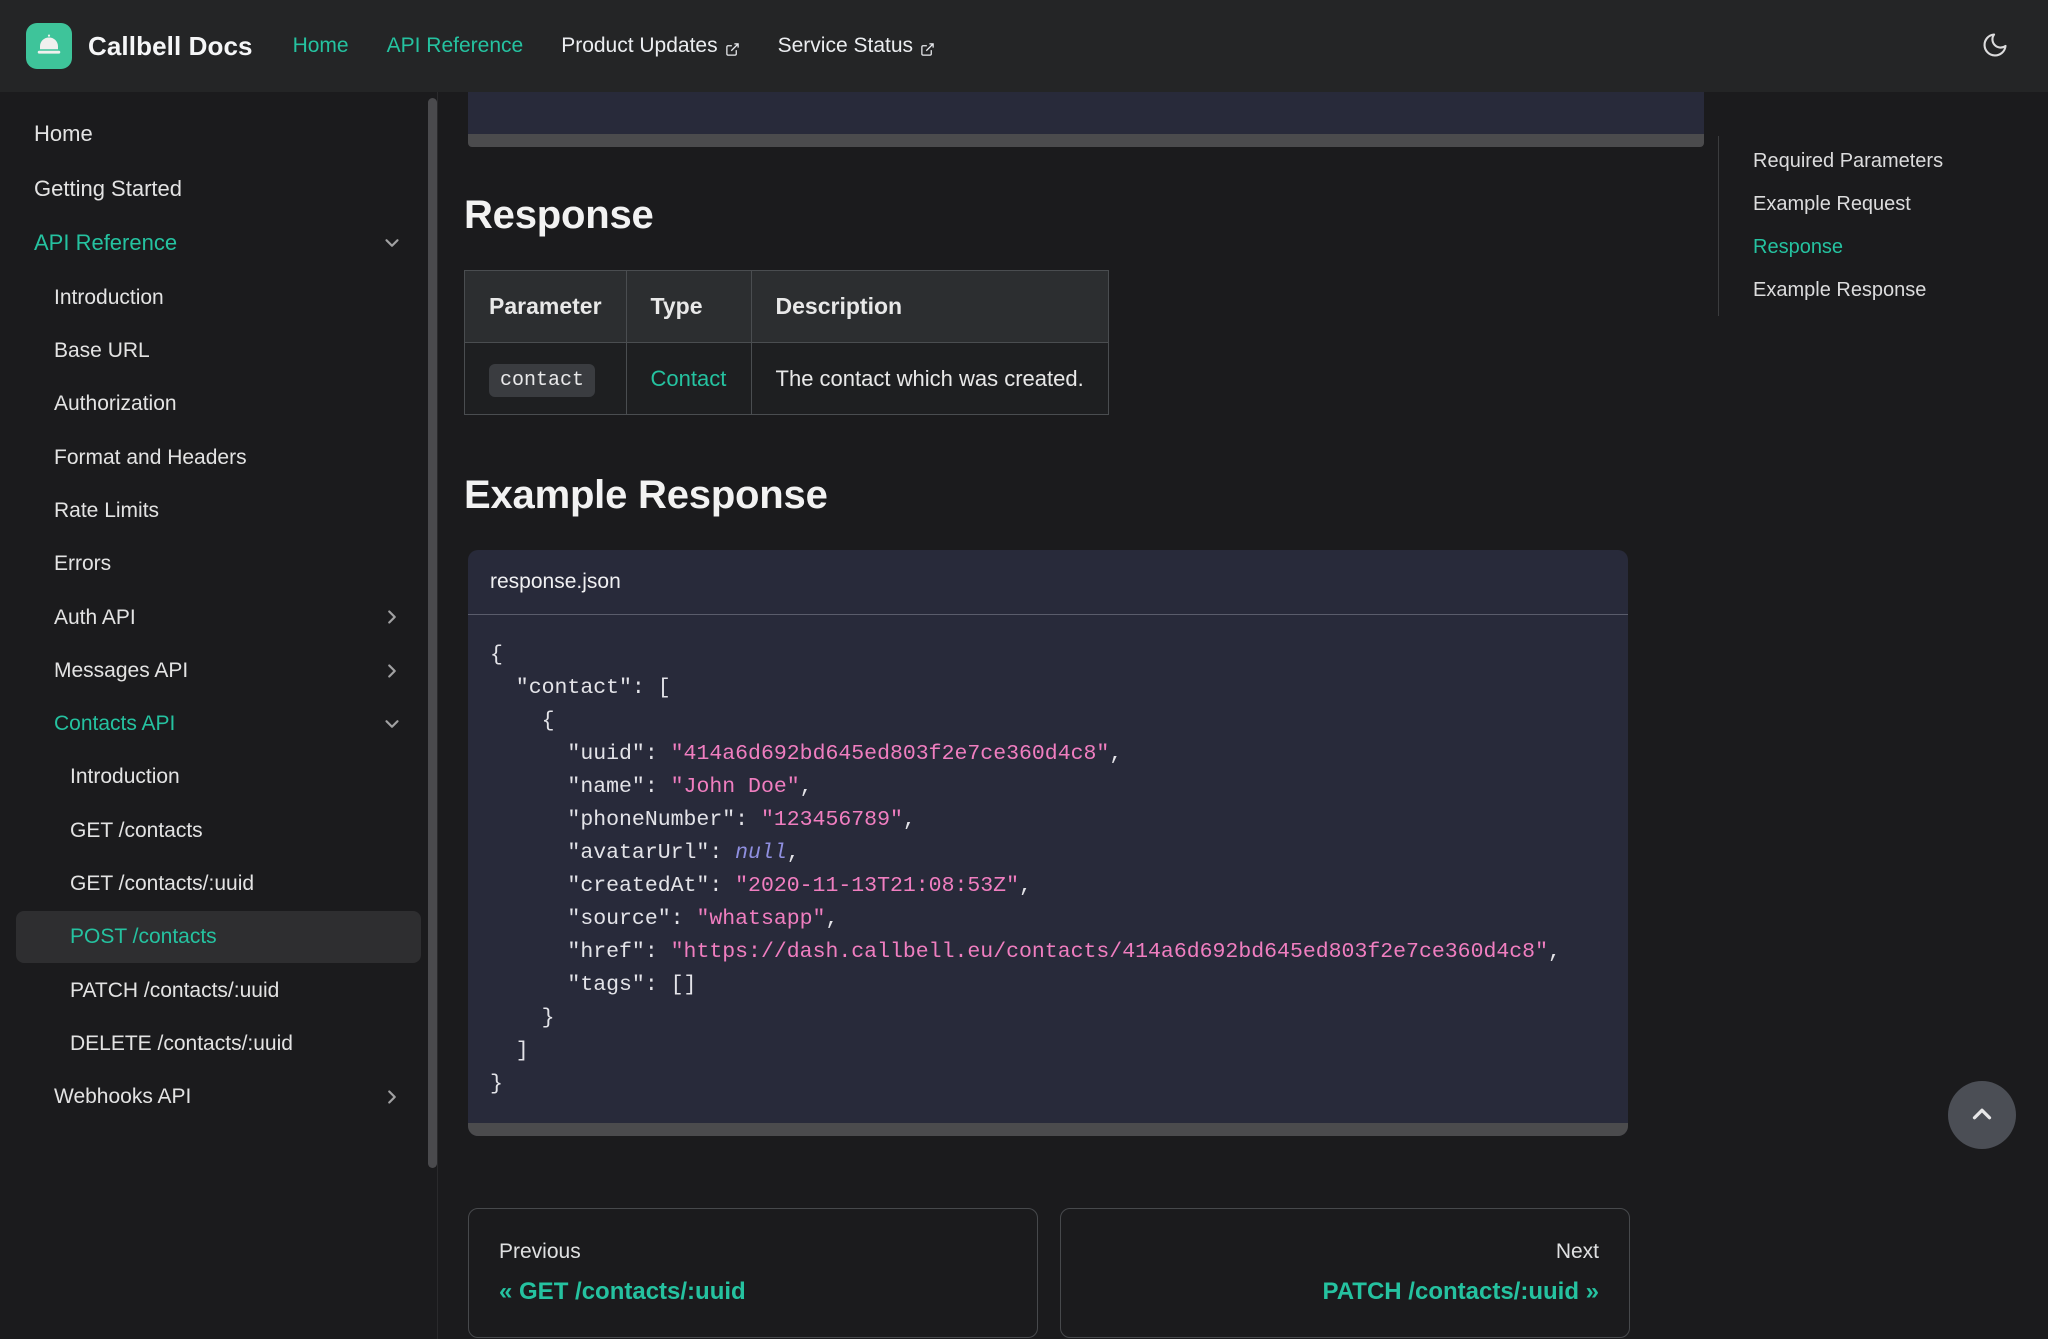 The height and width of the screenshot is (1339, 2048). I want to click on sidebar-item-getting-started: Getting Started, so click(218, 189).